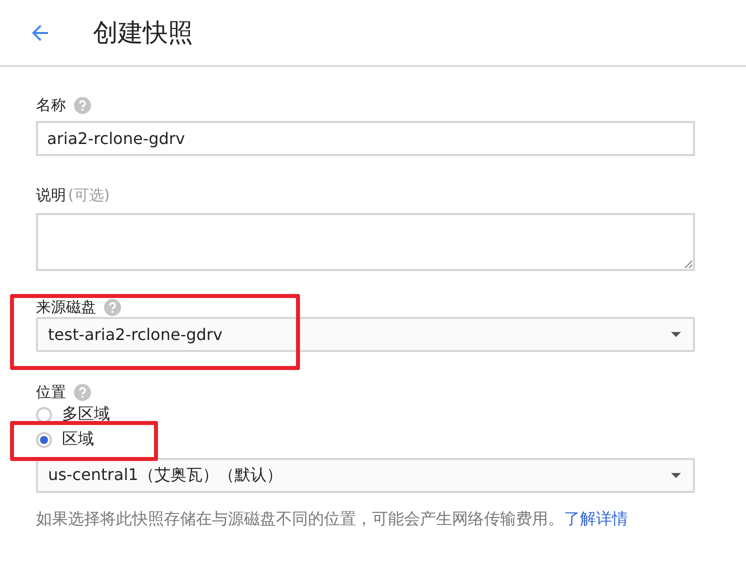  I want to click on field-label: 名称, so click(51, 105).